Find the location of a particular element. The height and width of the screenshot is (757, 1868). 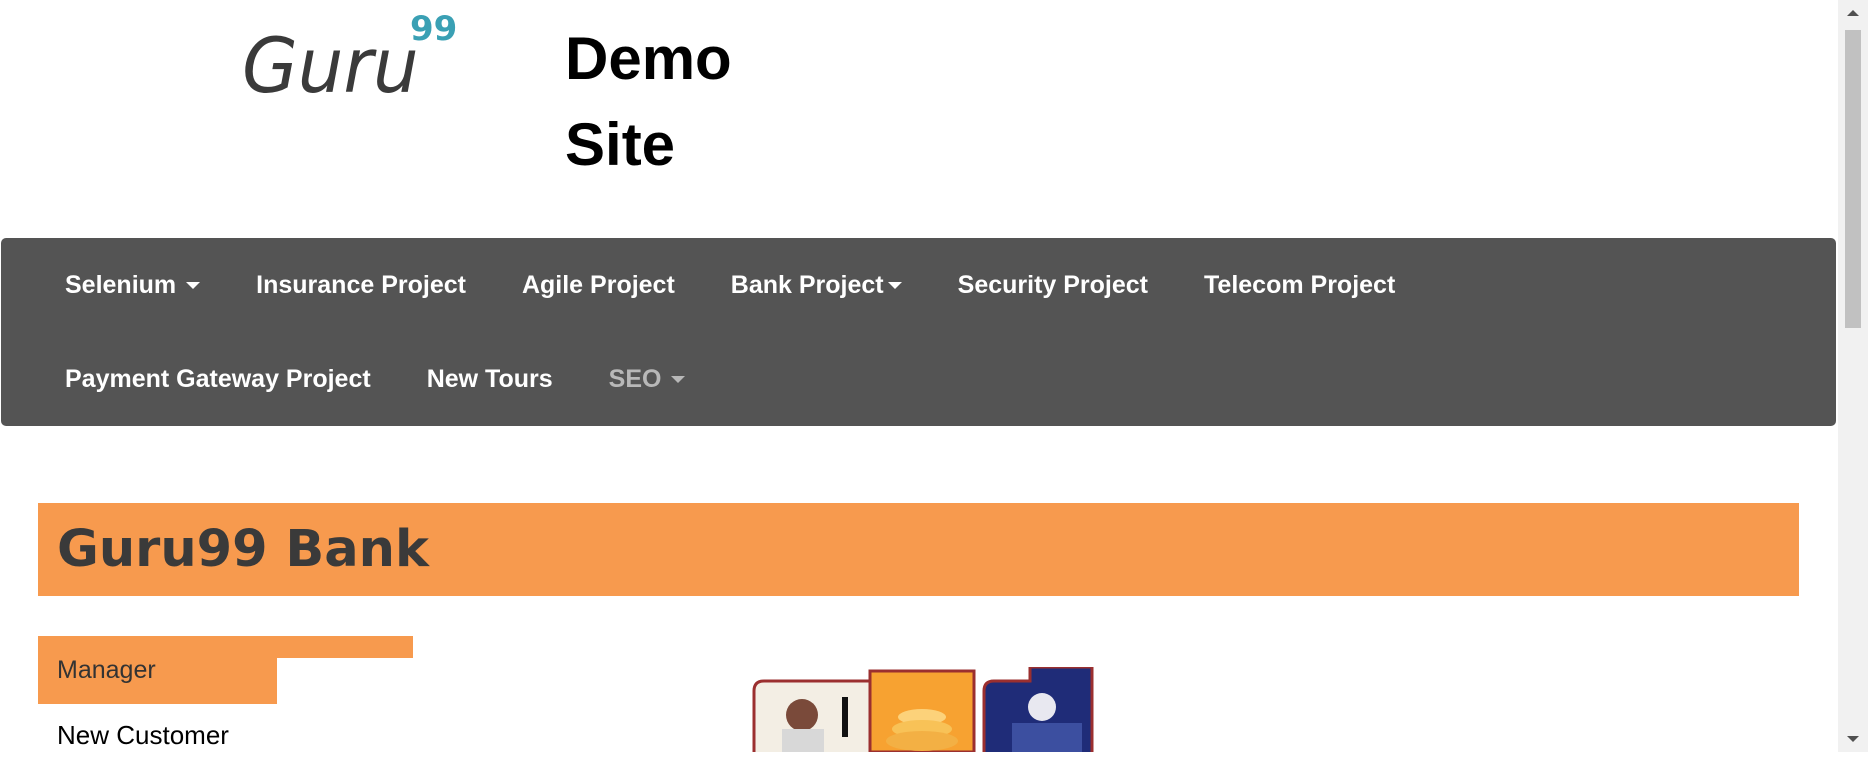

nav-item-selenium: Selenium is located at coordinates (146, 285).